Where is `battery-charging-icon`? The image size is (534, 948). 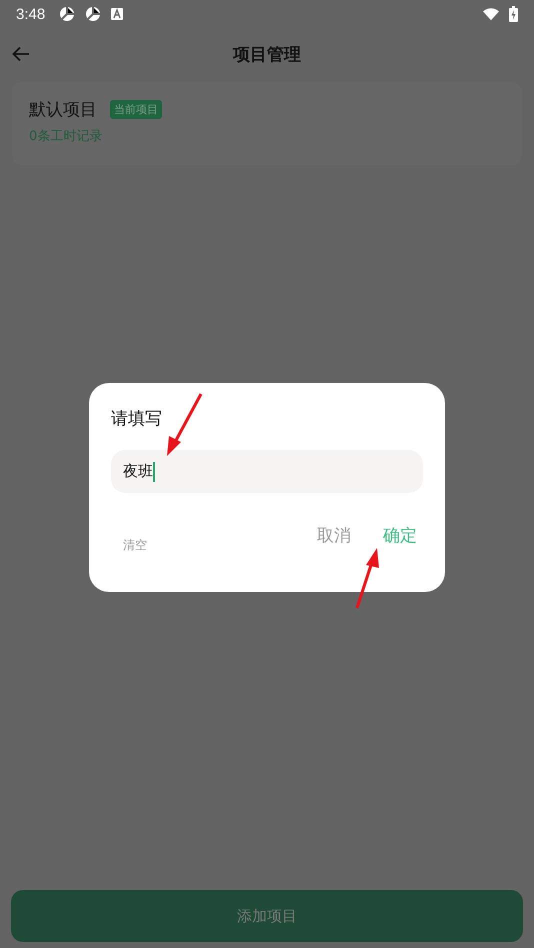
battery-charging-icon is located at coordinates (513, 14).